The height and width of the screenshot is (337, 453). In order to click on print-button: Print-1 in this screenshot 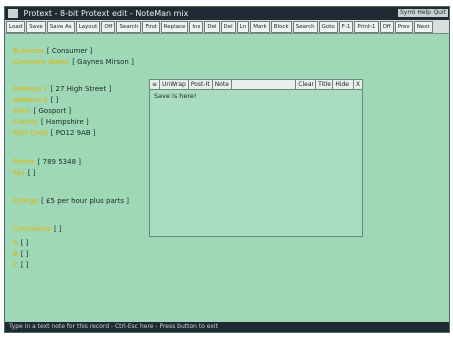, I will do `click(366, 27)`.